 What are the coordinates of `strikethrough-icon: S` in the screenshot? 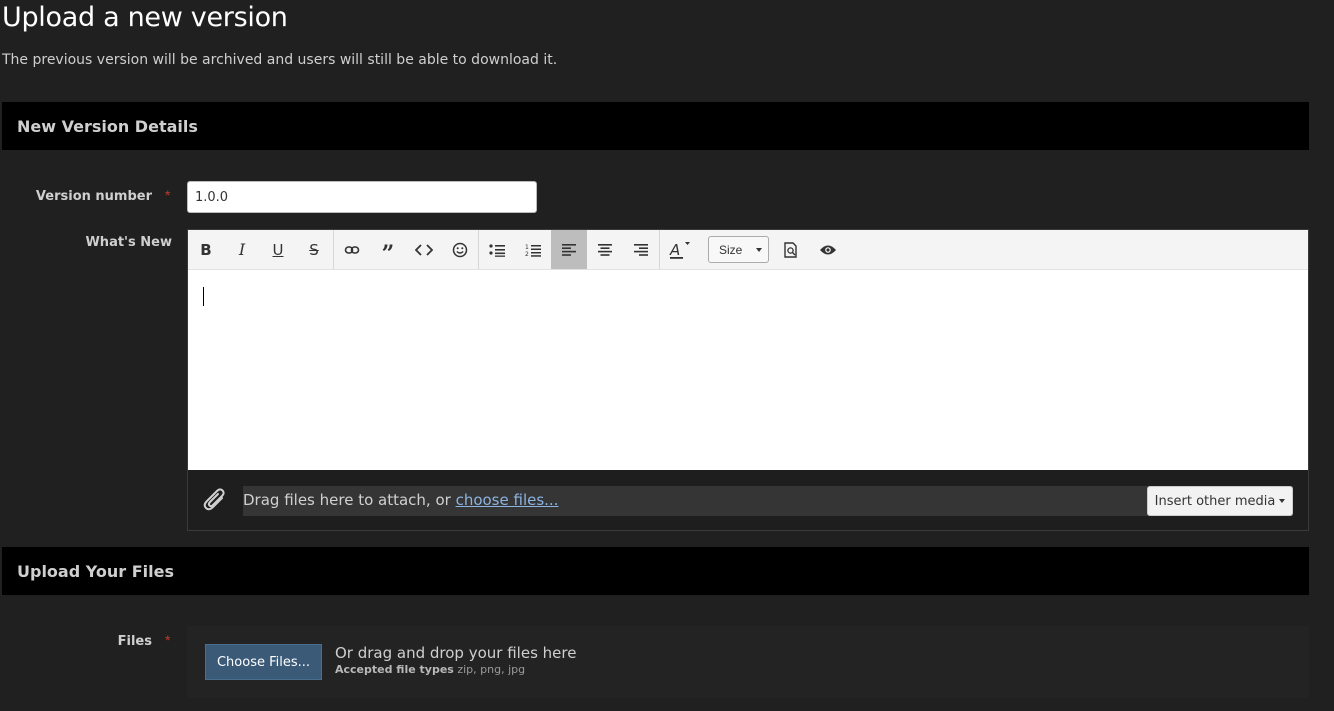 It's located at (314, 249).